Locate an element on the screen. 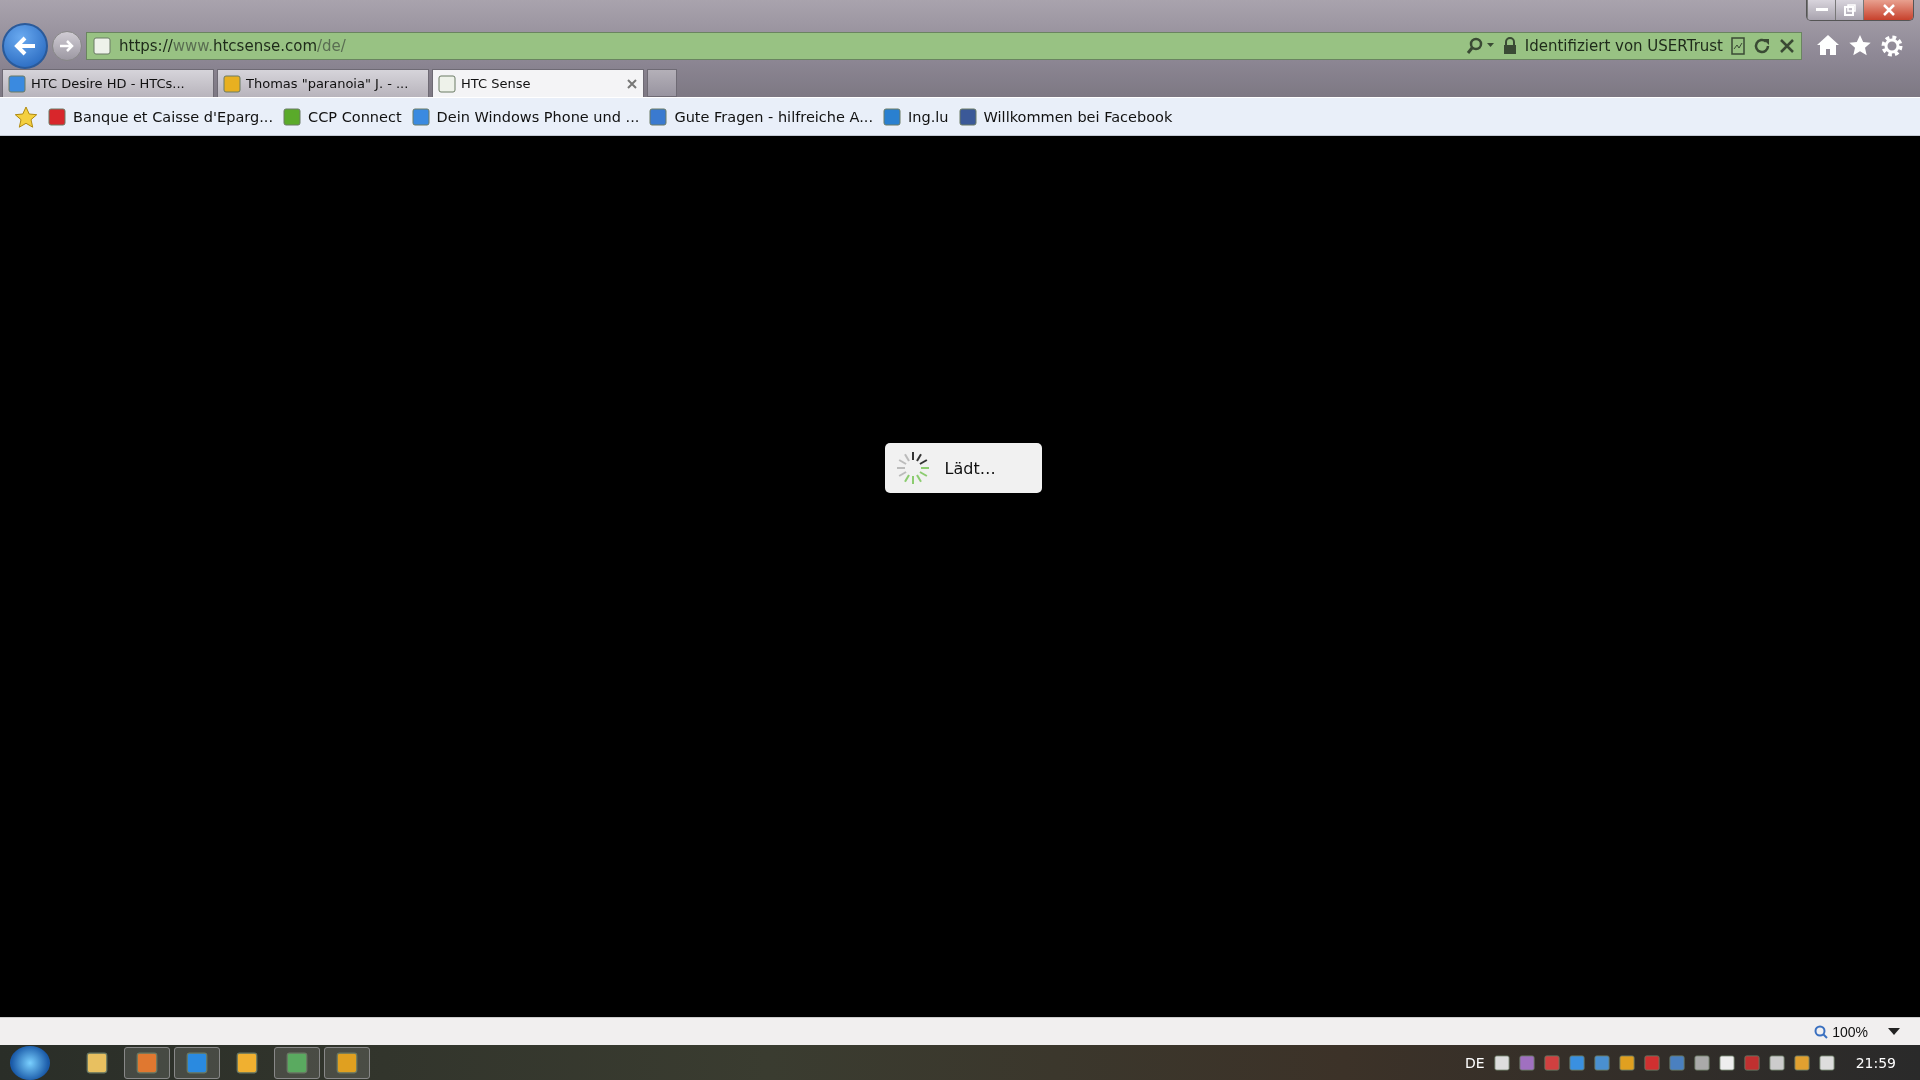 The image size is (1920, 1080). language-indicator: DE is located at coordinates (1475, 1062).